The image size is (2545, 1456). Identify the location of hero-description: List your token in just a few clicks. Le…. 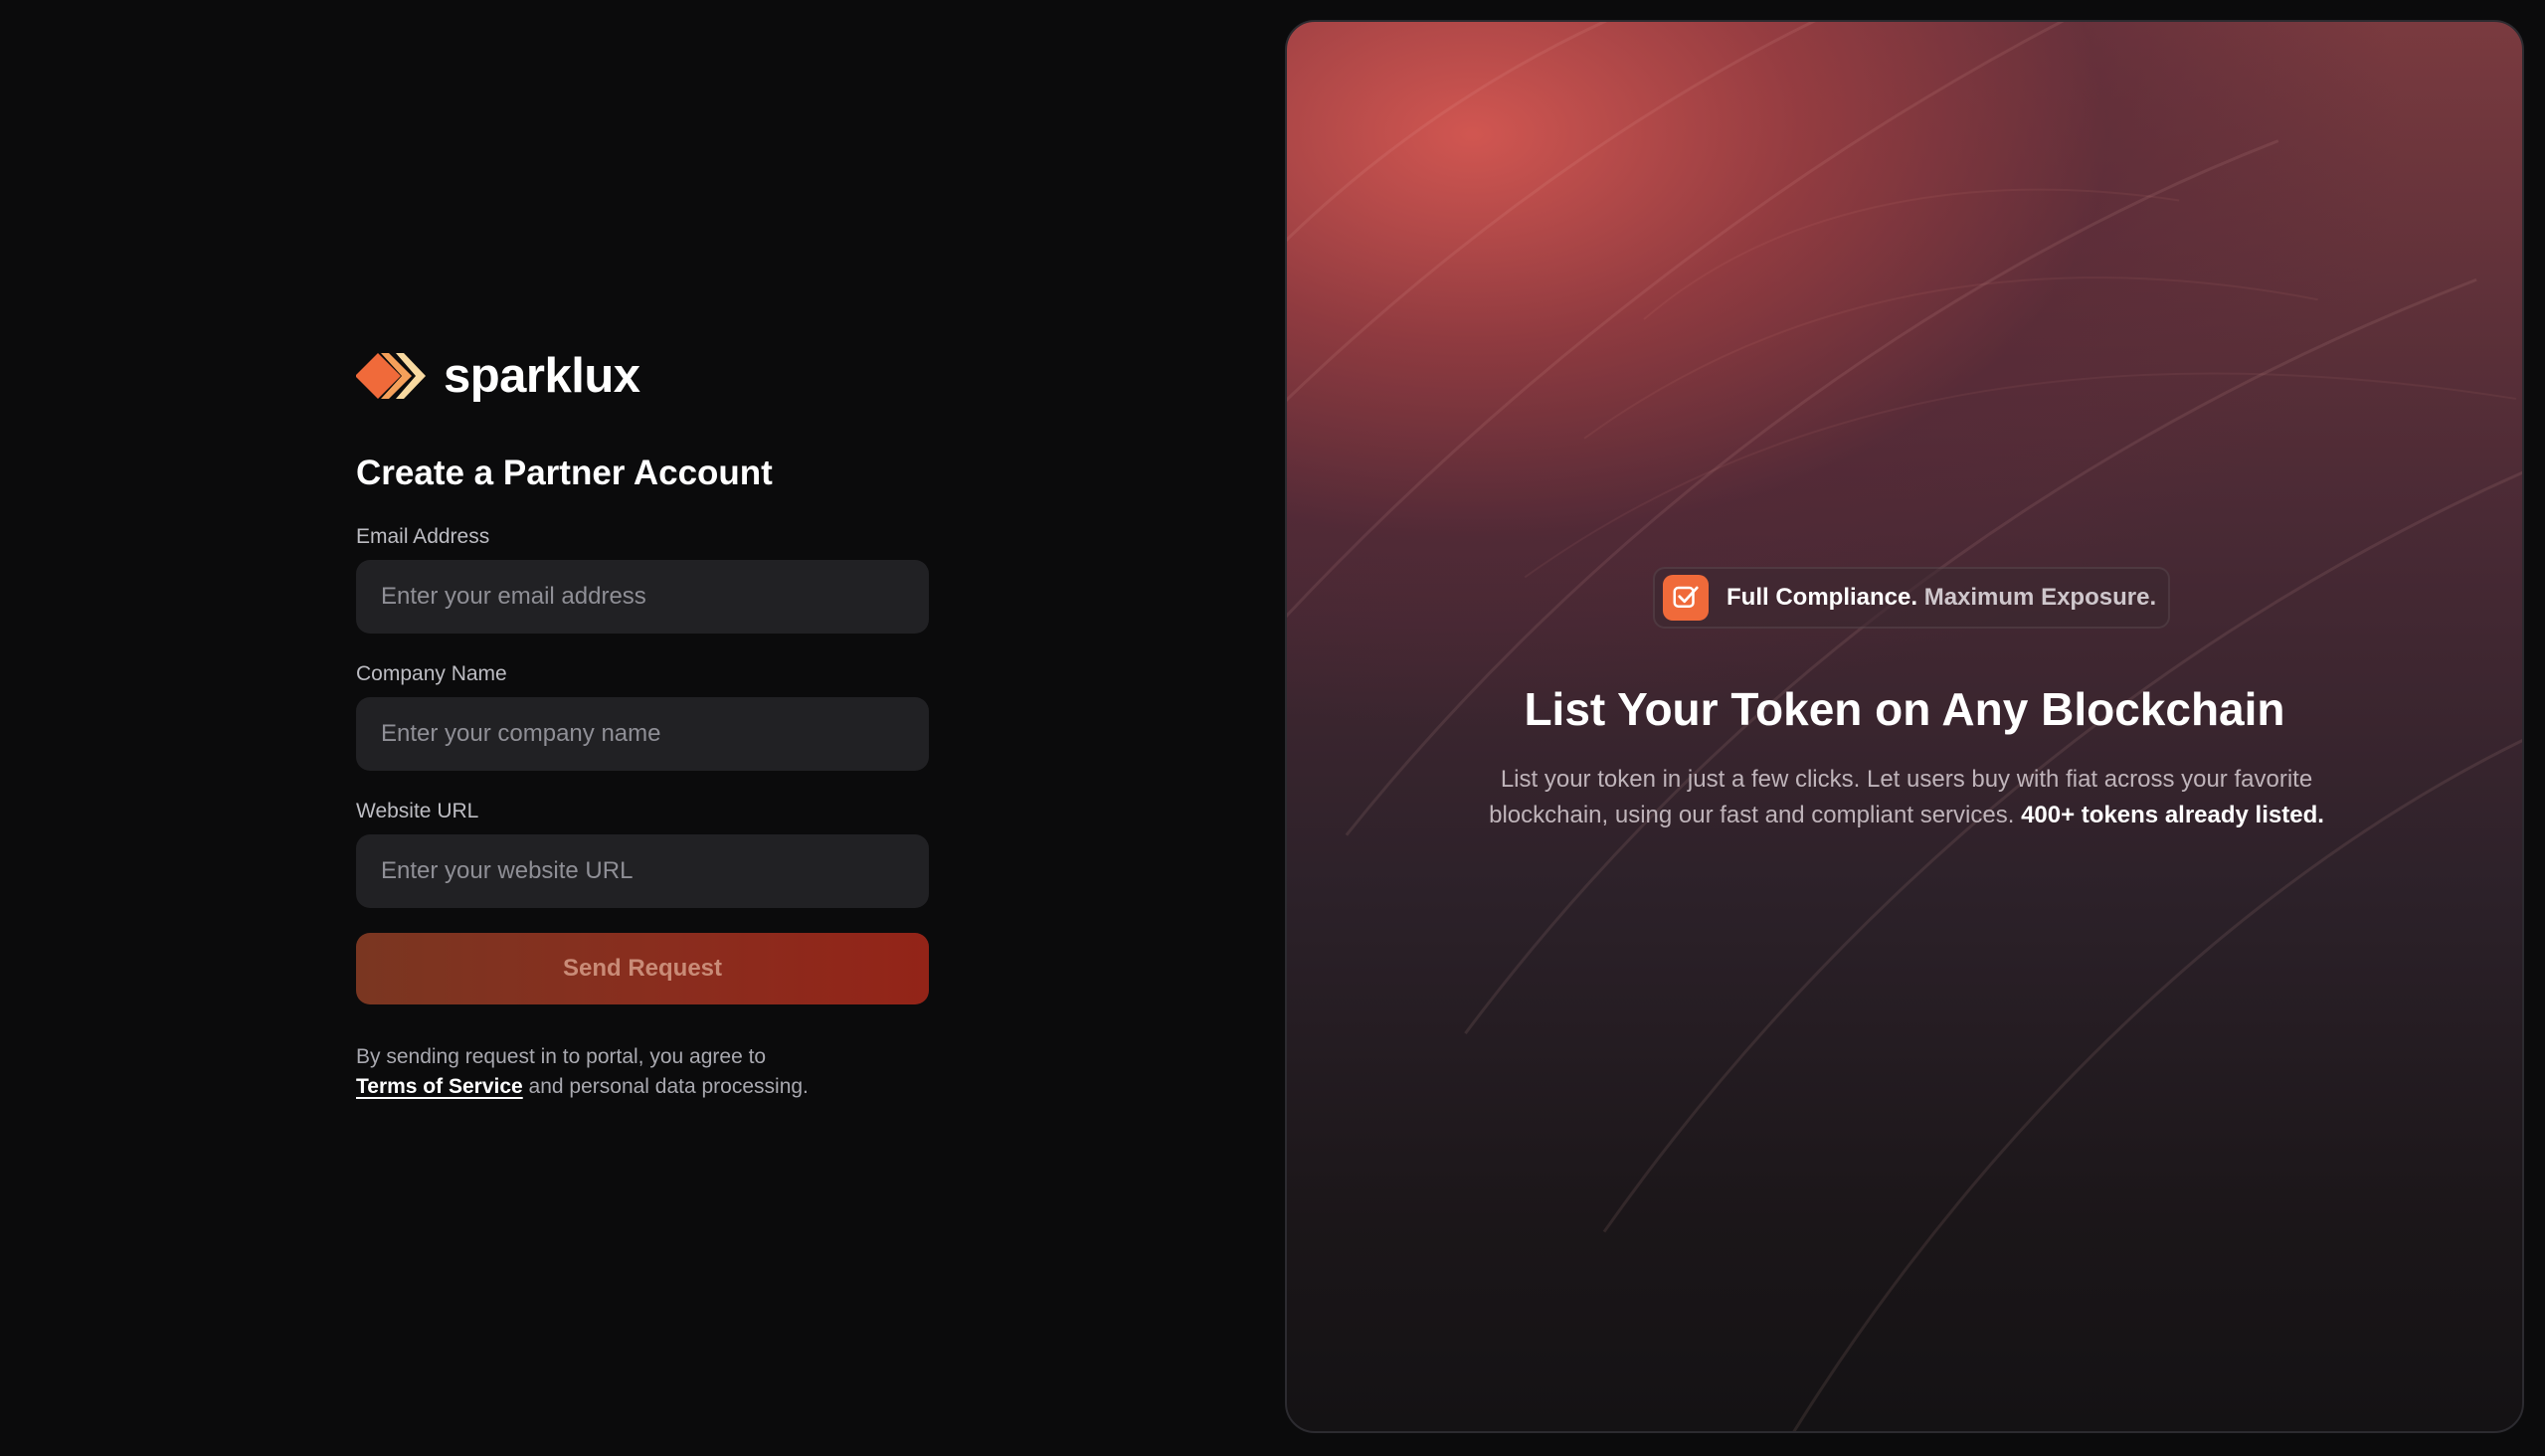
(1907, 797).